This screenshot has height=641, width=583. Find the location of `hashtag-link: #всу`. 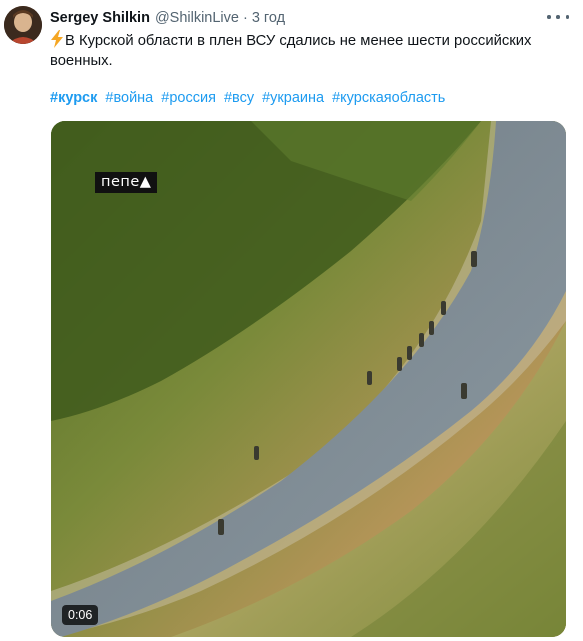

hashtag-link: #всу is located at coordinates (239, 98).